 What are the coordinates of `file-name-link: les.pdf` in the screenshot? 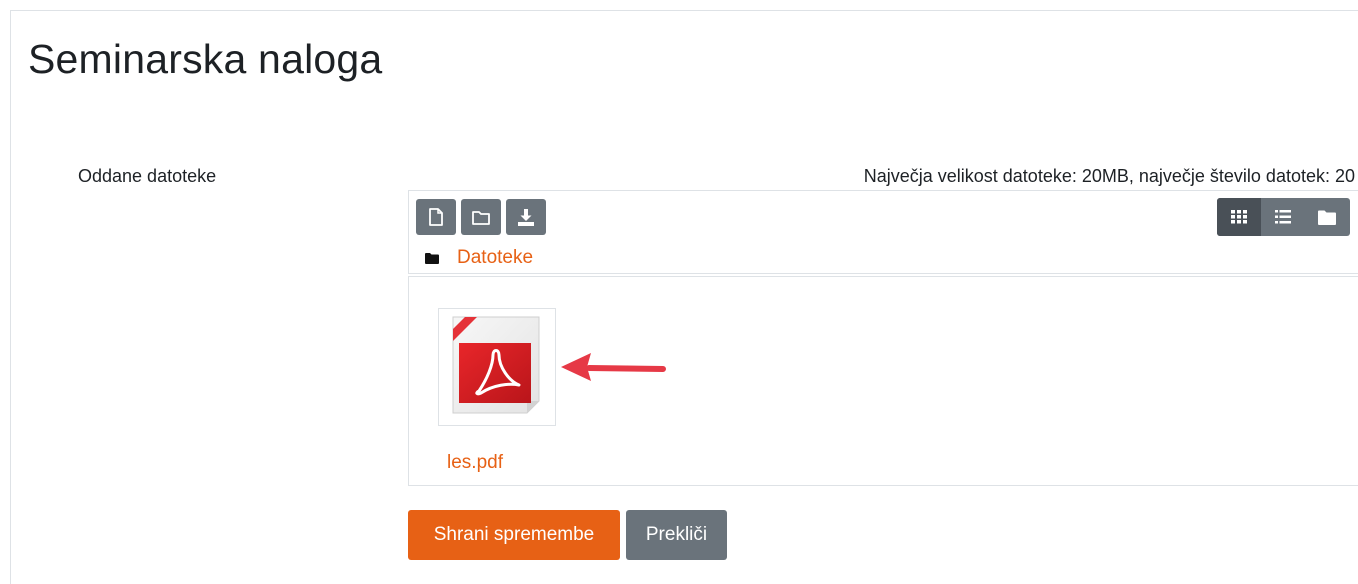 It's located at (475, 463).